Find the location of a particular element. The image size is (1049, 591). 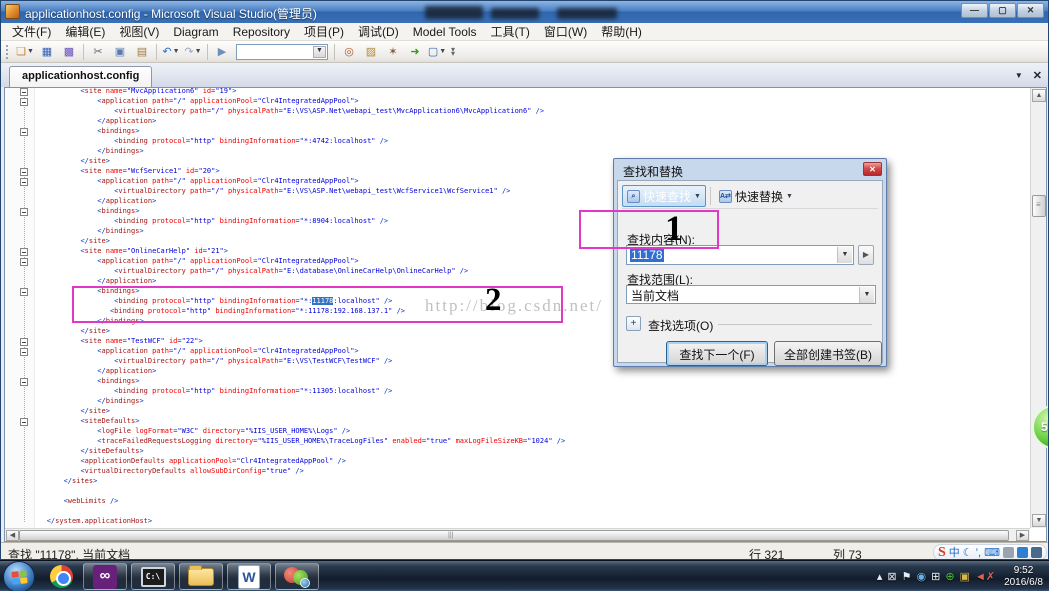

dialog-title: 查找和替换 is located at coordinates (750, 170).